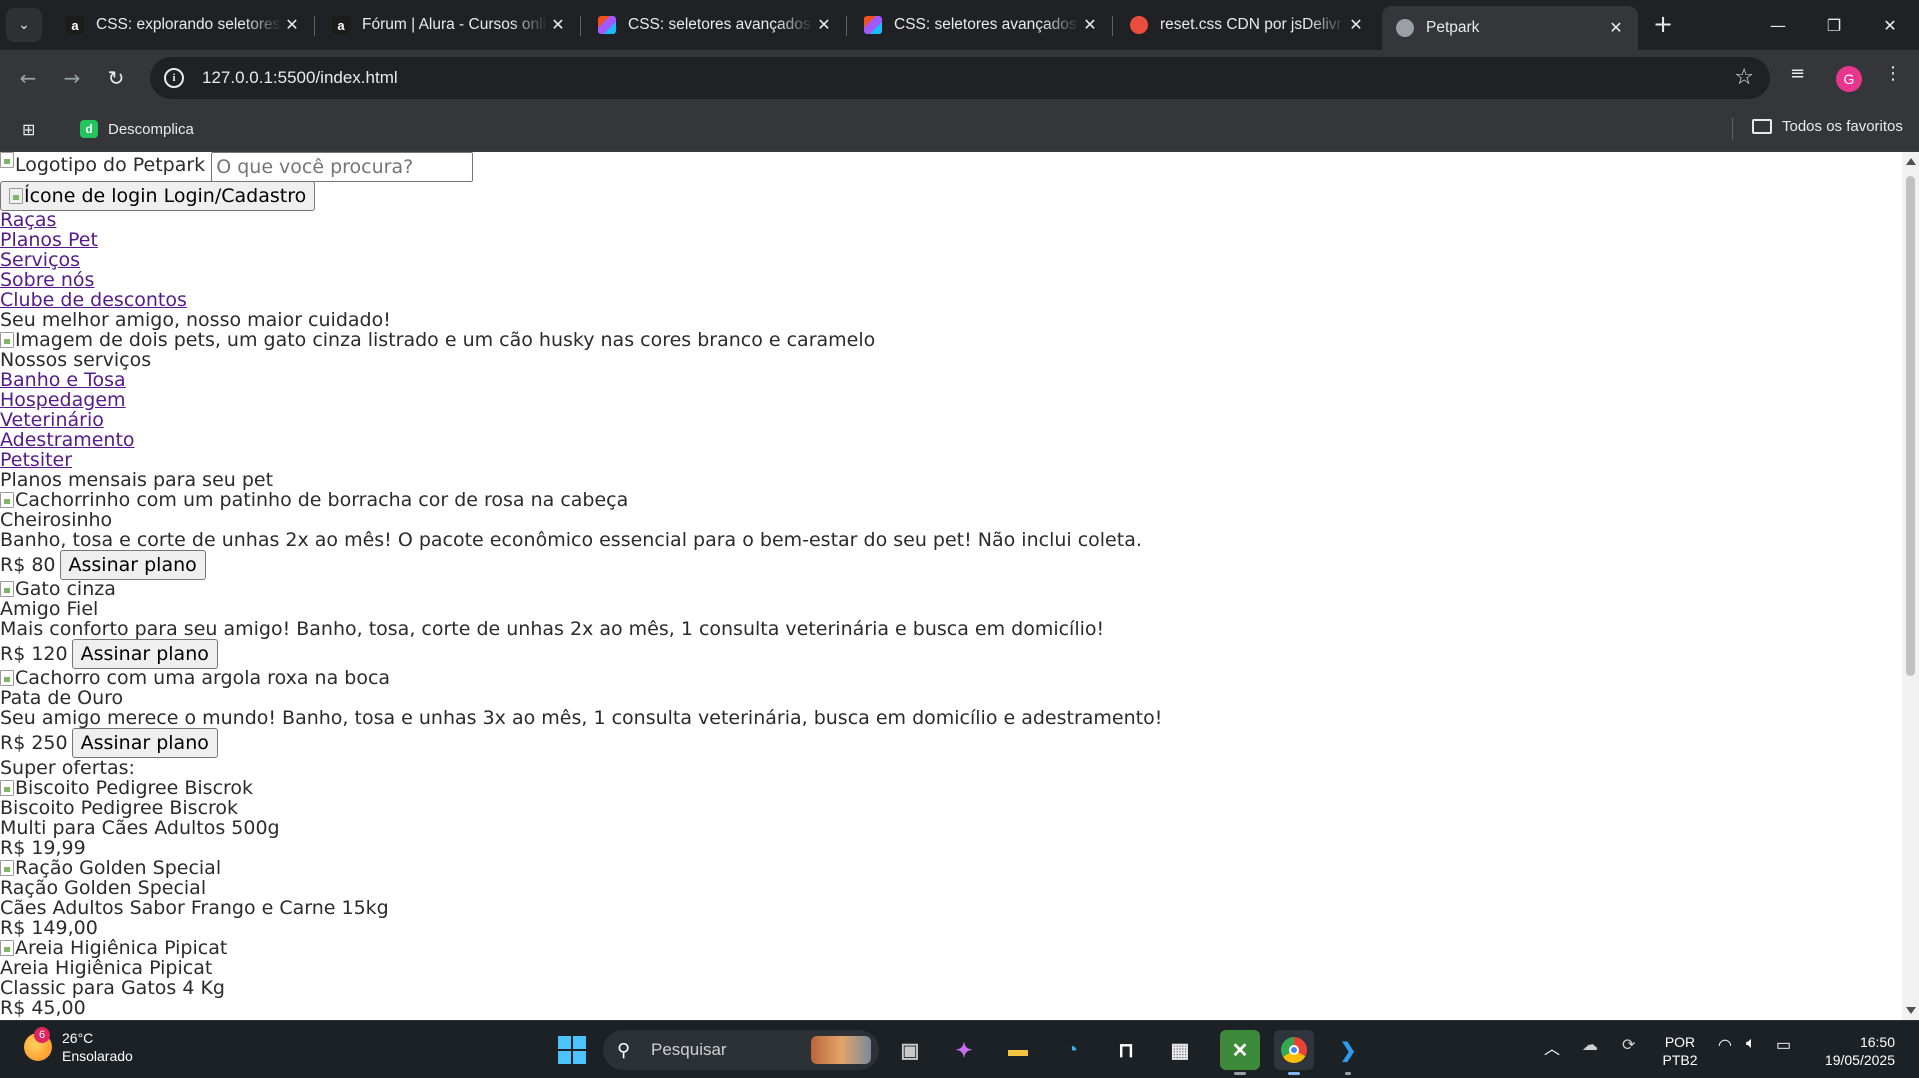  Describe the element at coordinates (1348, 1052) in the screenshot. I see `vscode-icon: ❯` at that location.